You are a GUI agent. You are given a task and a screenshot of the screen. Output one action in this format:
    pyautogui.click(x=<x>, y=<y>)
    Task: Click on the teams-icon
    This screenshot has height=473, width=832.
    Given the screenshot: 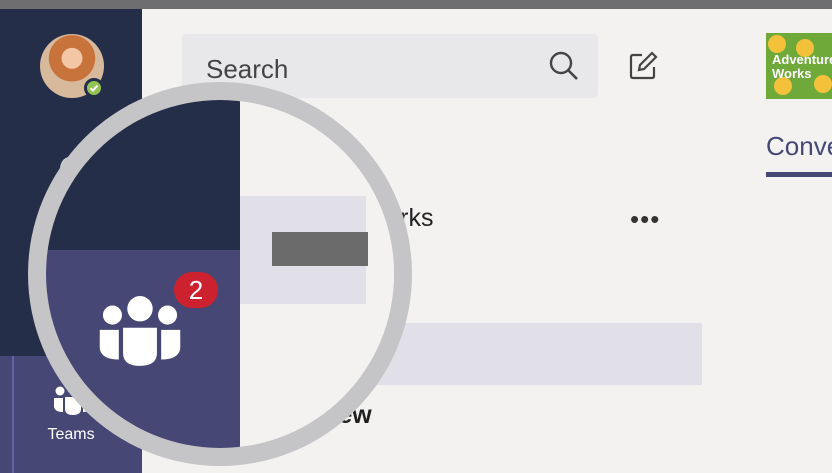 What is the action you would take?
    pyautogui.click(x=140, y=331)
    